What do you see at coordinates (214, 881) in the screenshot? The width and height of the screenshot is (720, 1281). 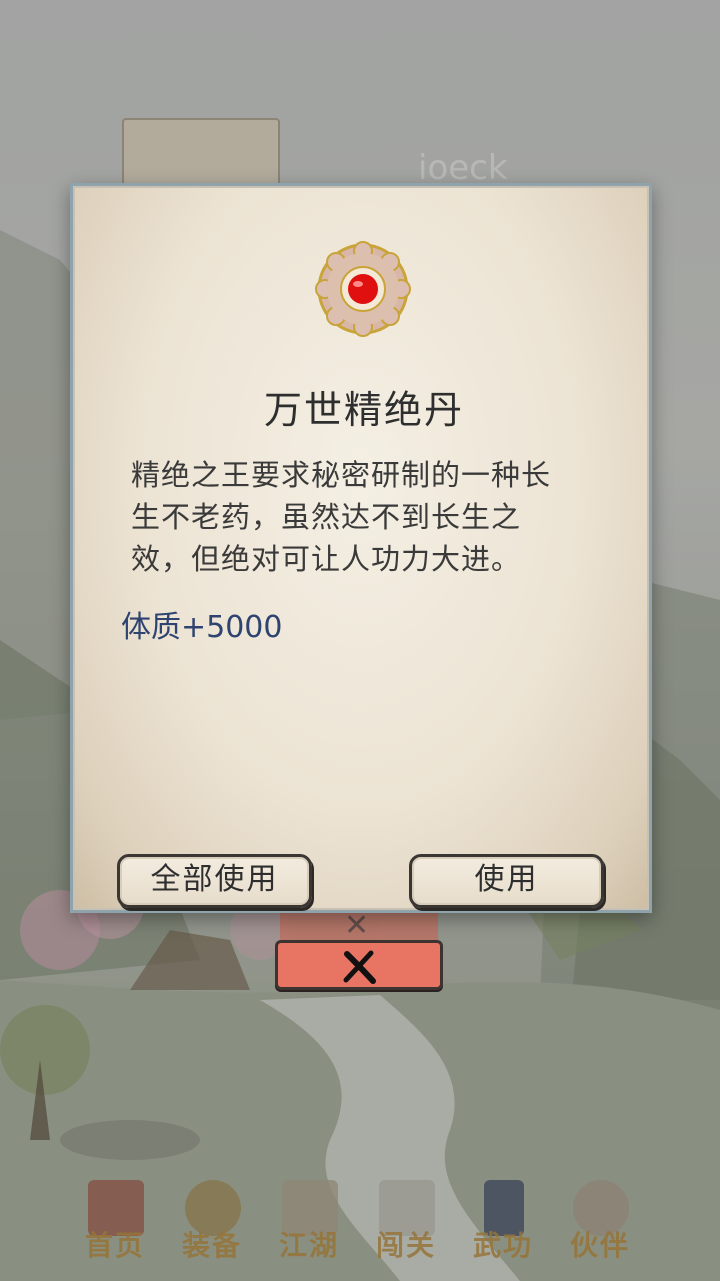 I see `use-all-button: 全部使用` at bounding box center [214, 881].